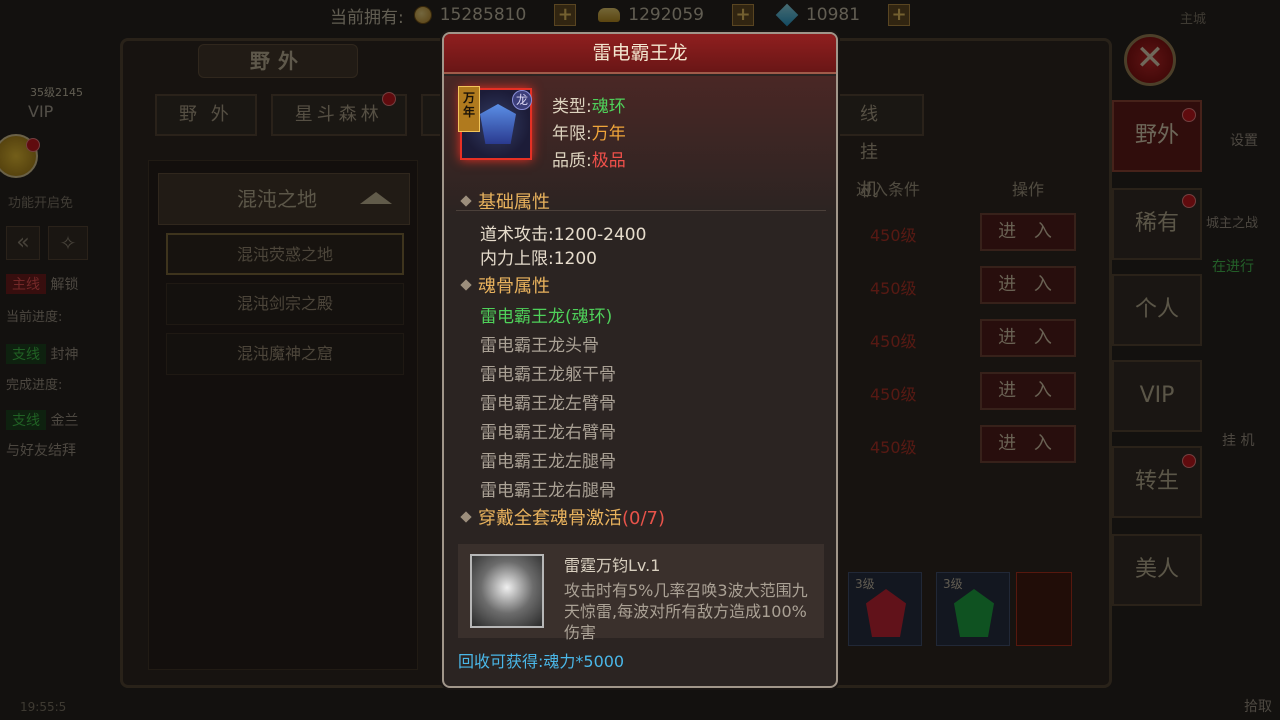 The height and width of the screenshot is (720, 1280). I want to click on base-attr-title: 基础属性, so click(505, 201).